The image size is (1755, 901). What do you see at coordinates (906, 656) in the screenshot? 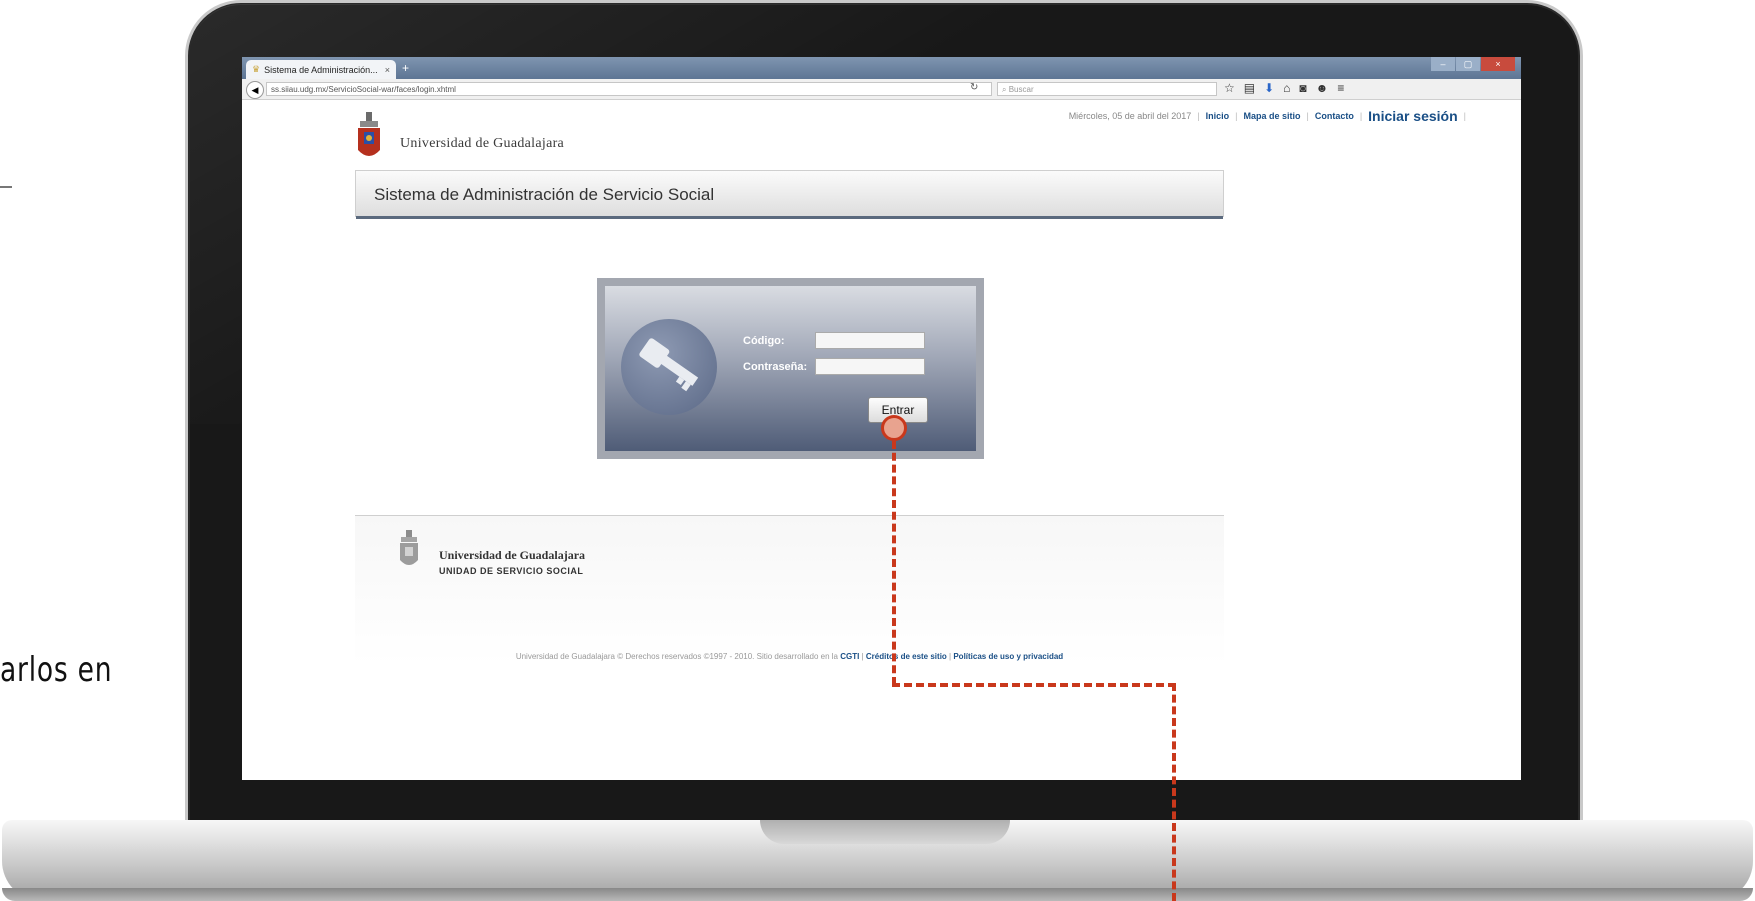
I see `link-creditos: Créditos de este sitio` at bounding box center [906, 656].